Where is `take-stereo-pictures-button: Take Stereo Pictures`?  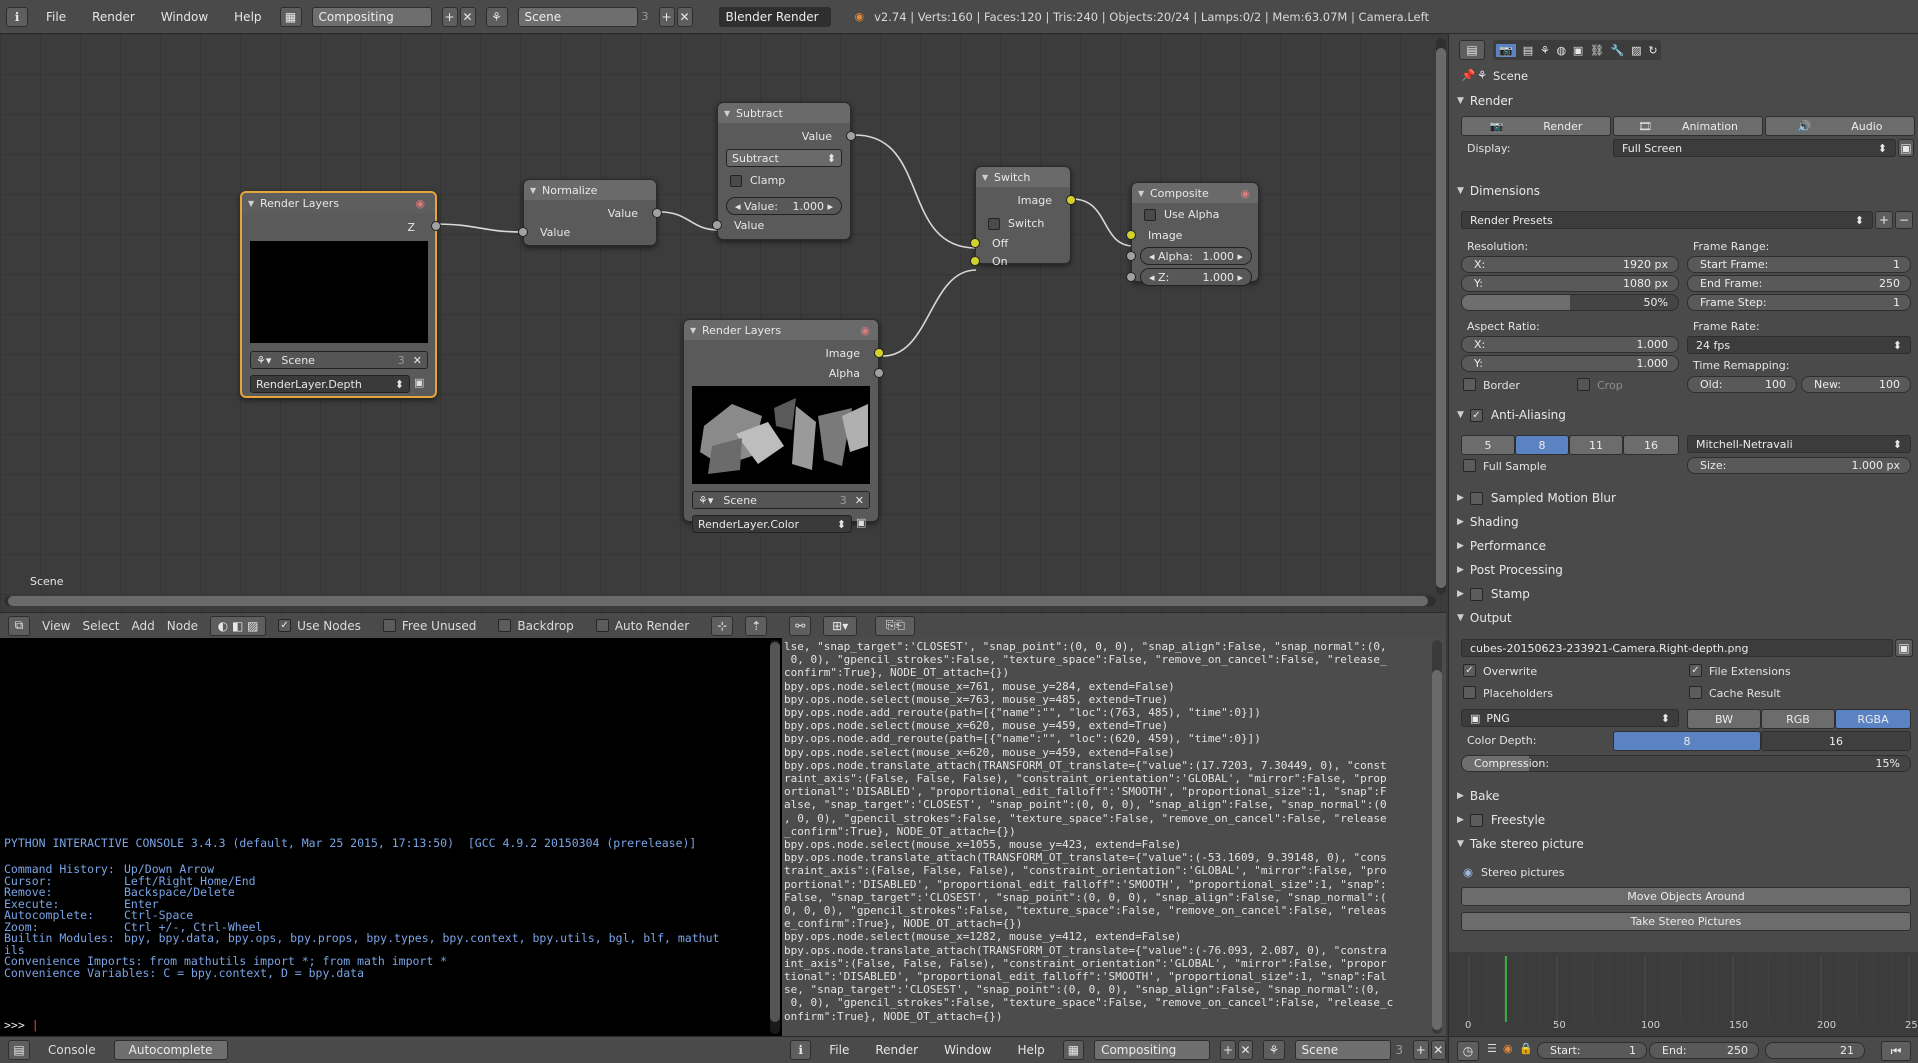
take-stereo-pictures-button: Take Stereo Pictures is located at coordinates (1686, 921).